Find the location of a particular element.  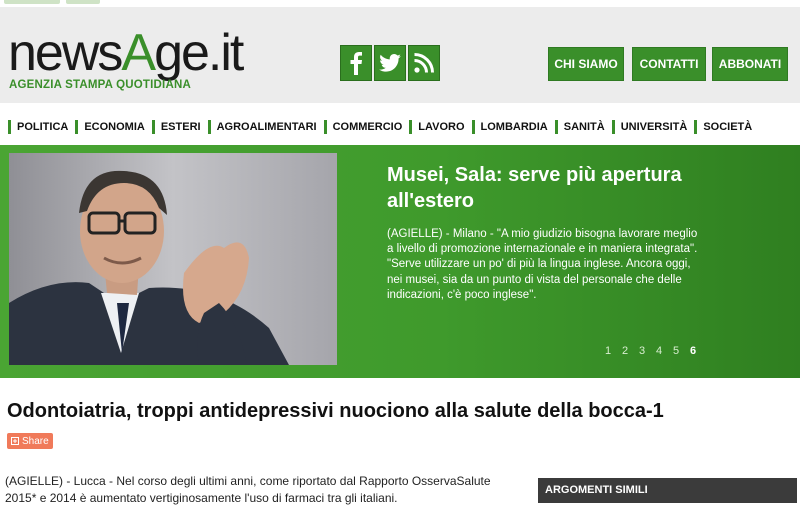

nav-item-sanita: SANITÀ is located at coordinates (582, 127).